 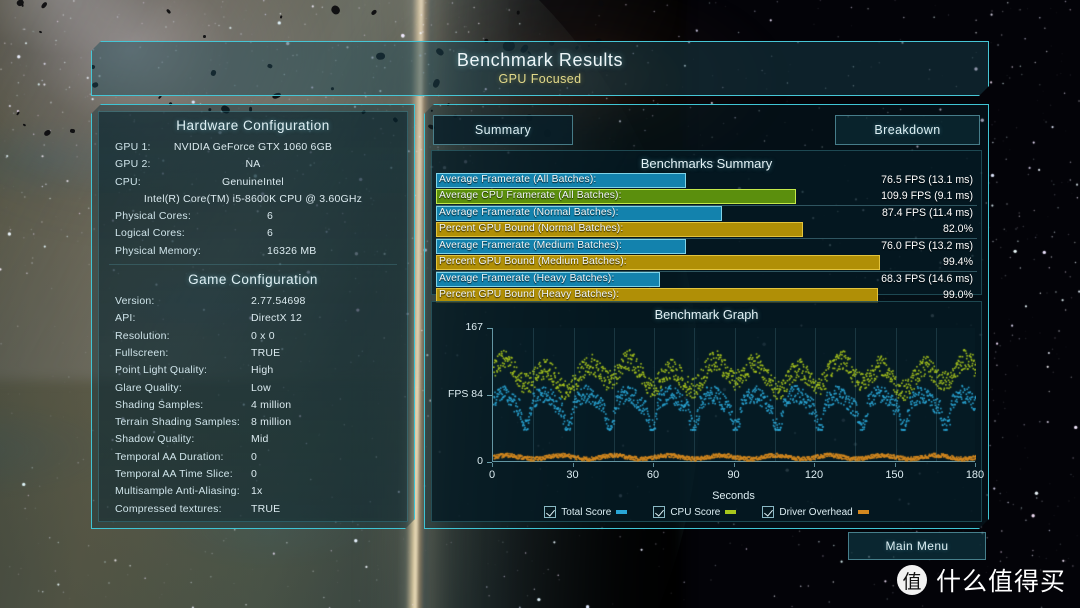 I want to click on game-row: Version: 2.77.54698, so click(x=253, y=302).